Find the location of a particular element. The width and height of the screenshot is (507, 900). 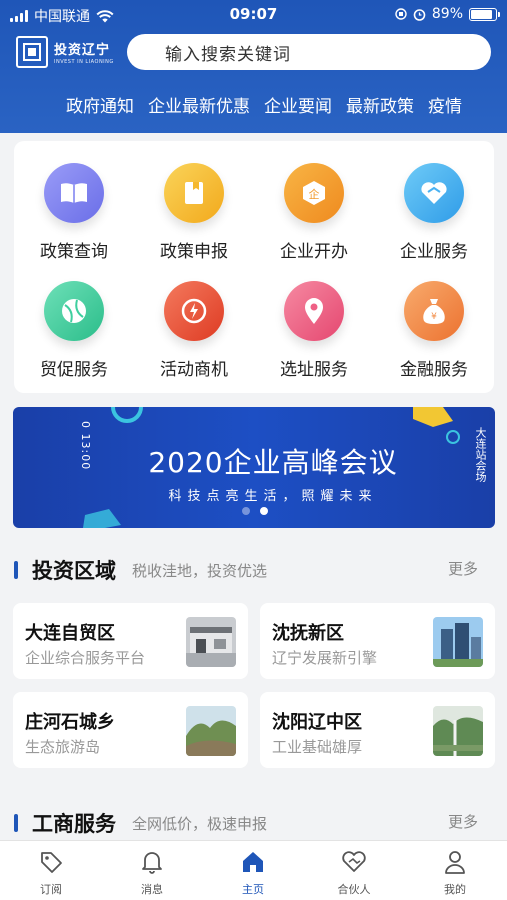

service-label: 政策申报 is located at coordinates (194, 252).